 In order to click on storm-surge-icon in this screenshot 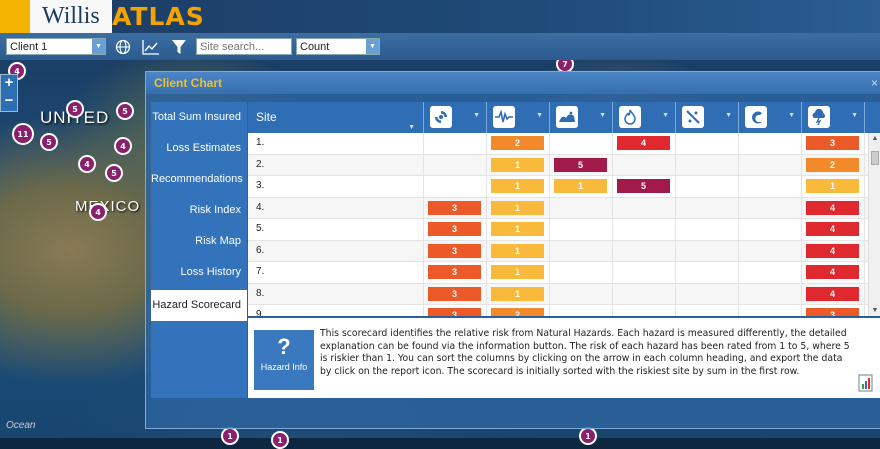, I will do `click(756, 117)`.